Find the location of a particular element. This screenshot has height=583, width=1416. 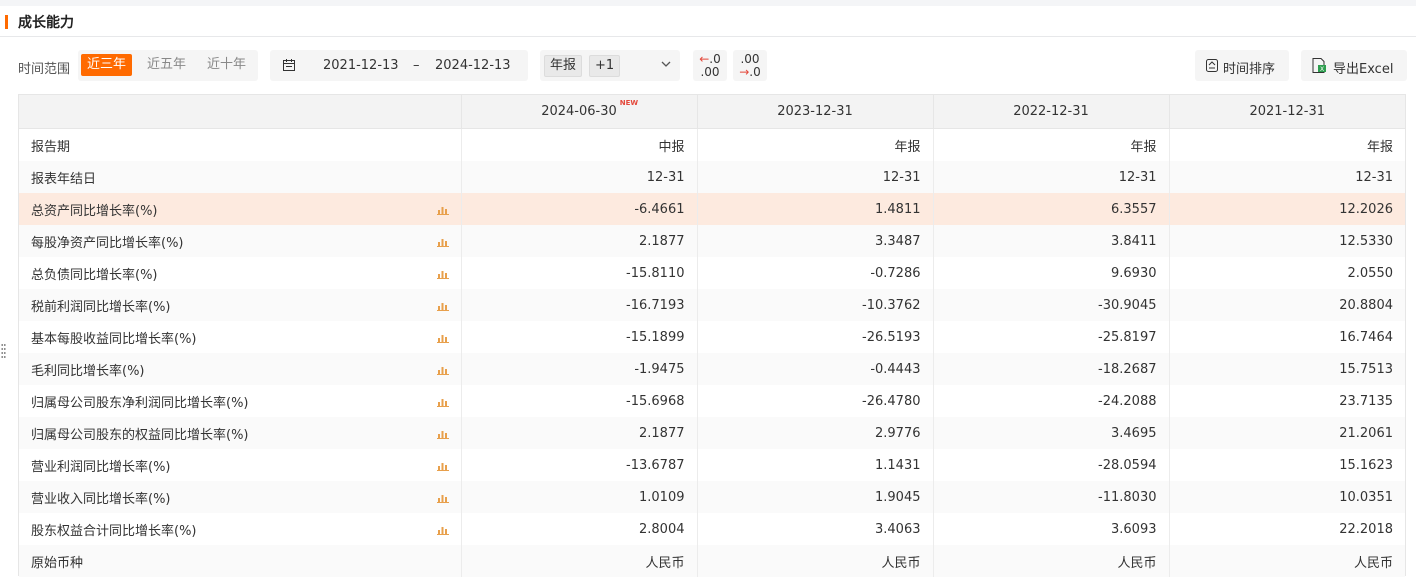

decrease-decimal-button: ←.0 .00 is located at coordinates (710, 65).